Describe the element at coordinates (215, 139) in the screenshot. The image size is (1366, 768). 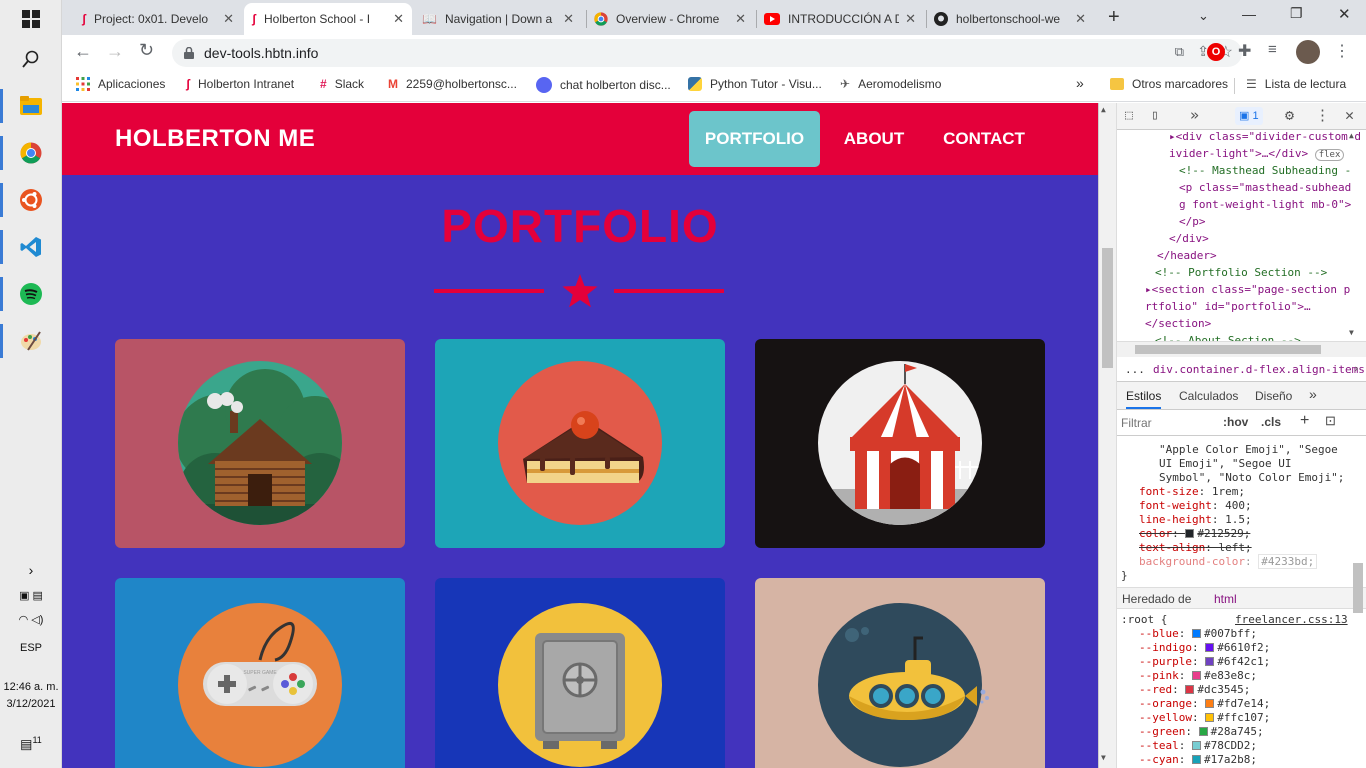
I see `brand-logo: HOLBERTON ME` at that location.